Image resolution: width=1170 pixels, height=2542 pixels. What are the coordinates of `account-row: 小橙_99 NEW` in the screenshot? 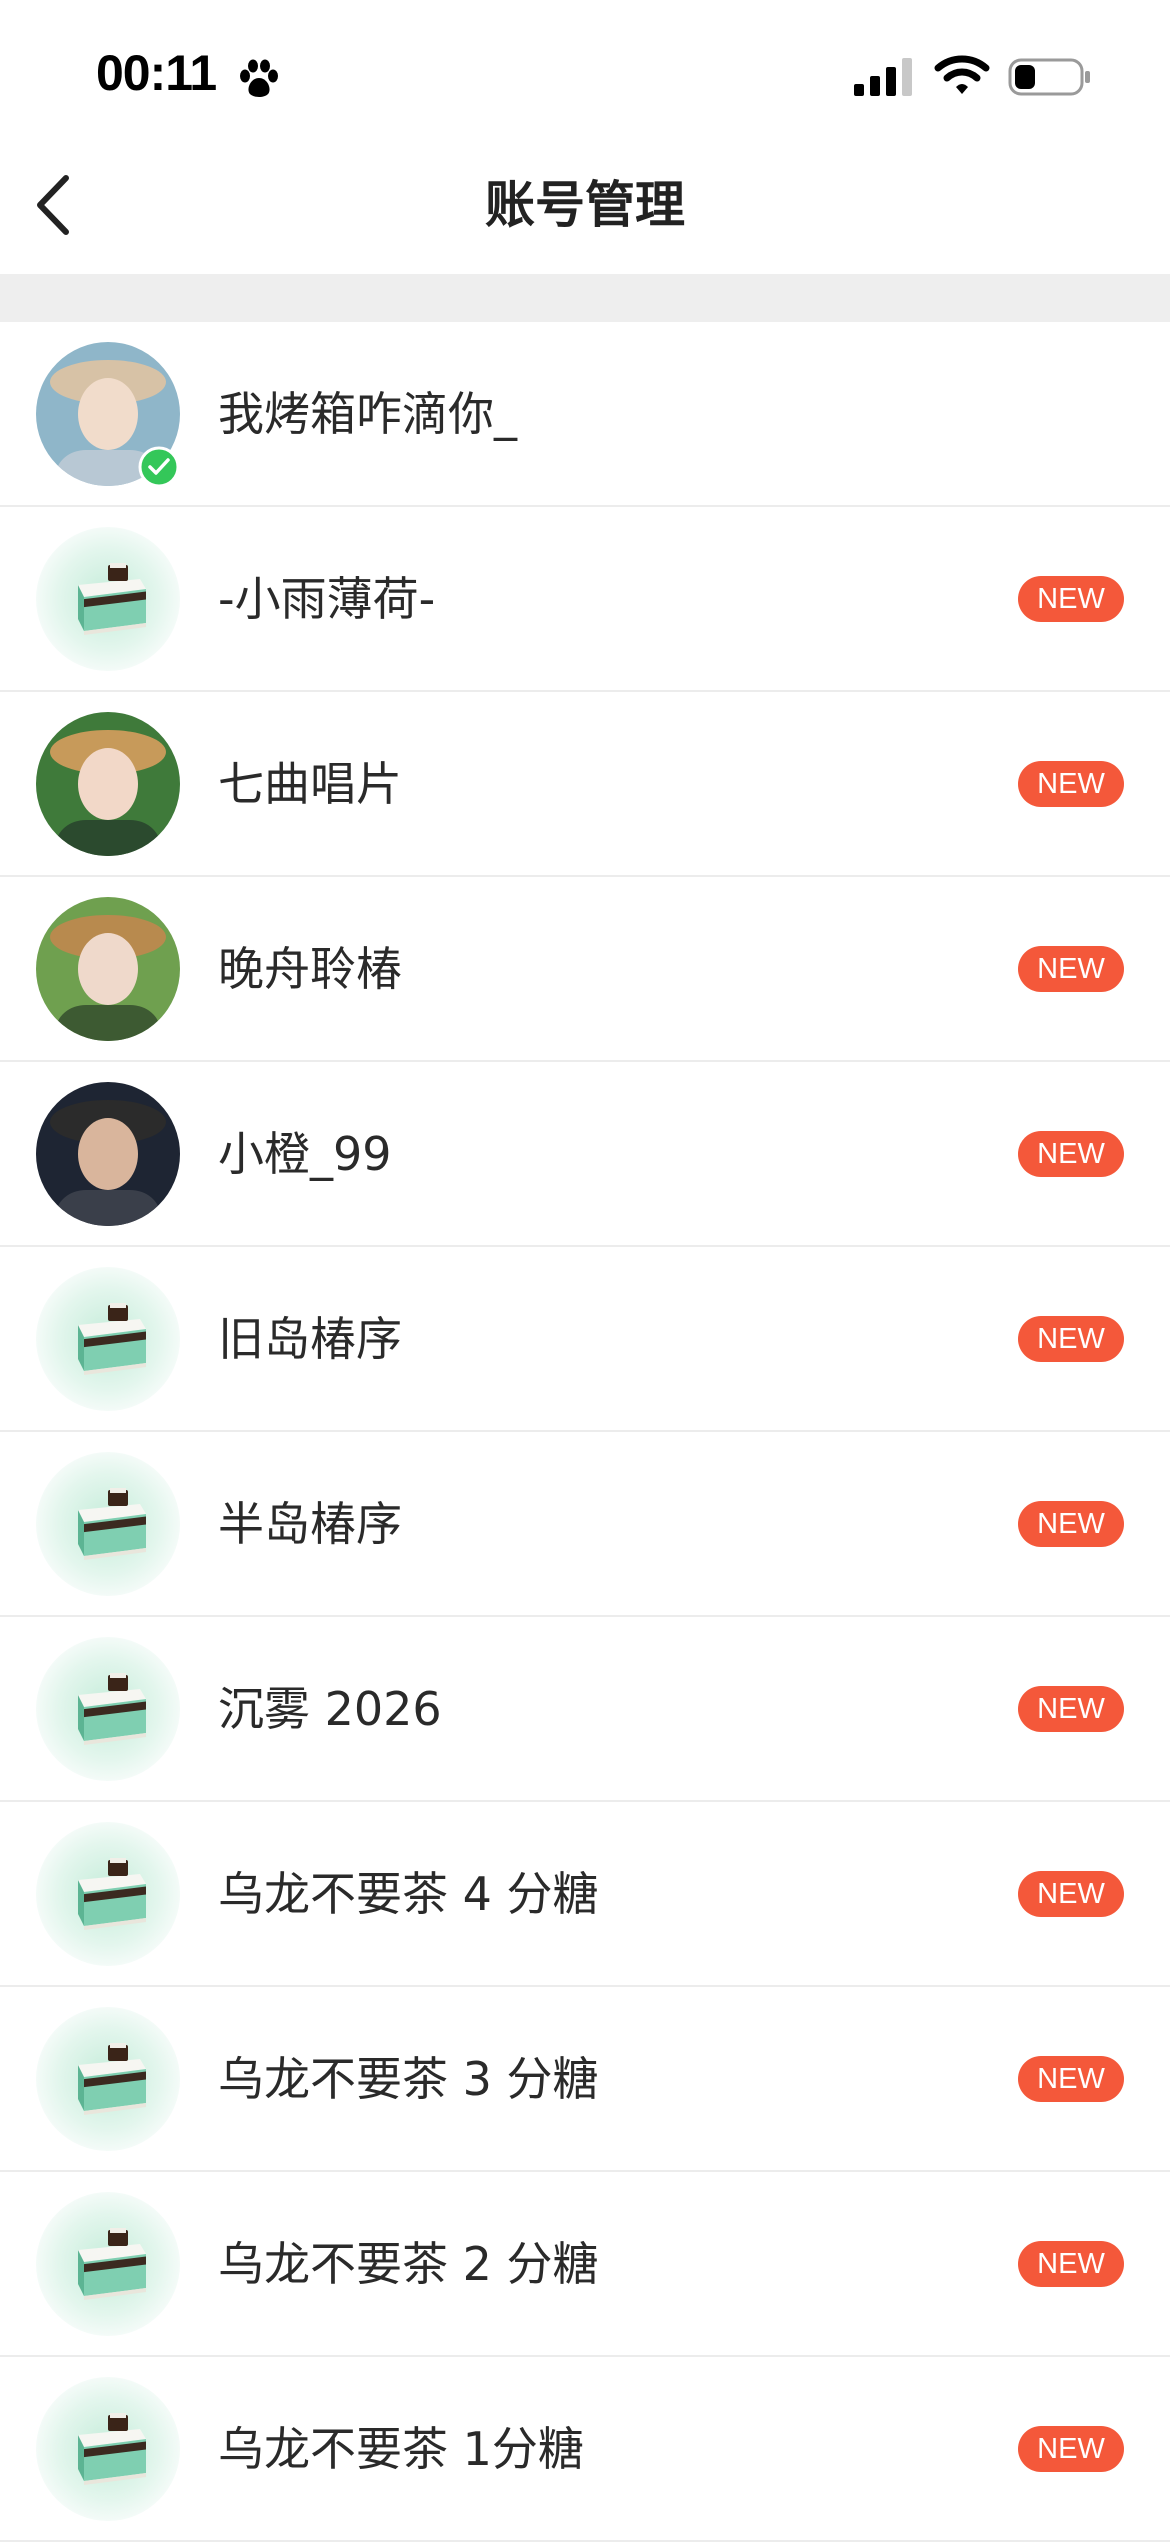 It's located at (585, 1154).